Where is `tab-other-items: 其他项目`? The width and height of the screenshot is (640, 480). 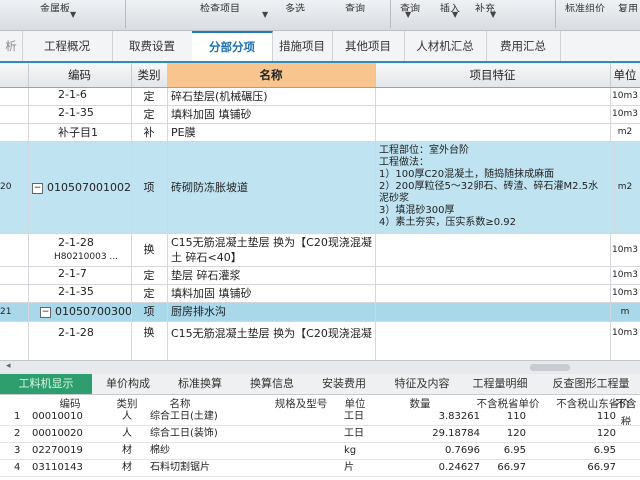
tab-other-items: 其他项目 is located at coordinates (368, 46).